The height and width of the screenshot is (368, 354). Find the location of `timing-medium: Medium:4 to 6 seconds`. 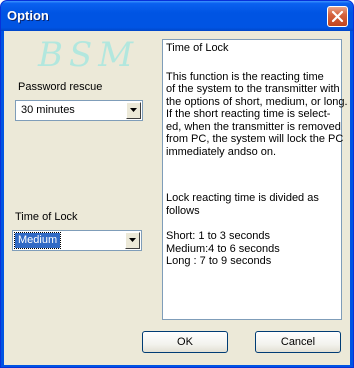

timing-medium: Medium:4 to 6 seconds is located at coordinates (223, 248).